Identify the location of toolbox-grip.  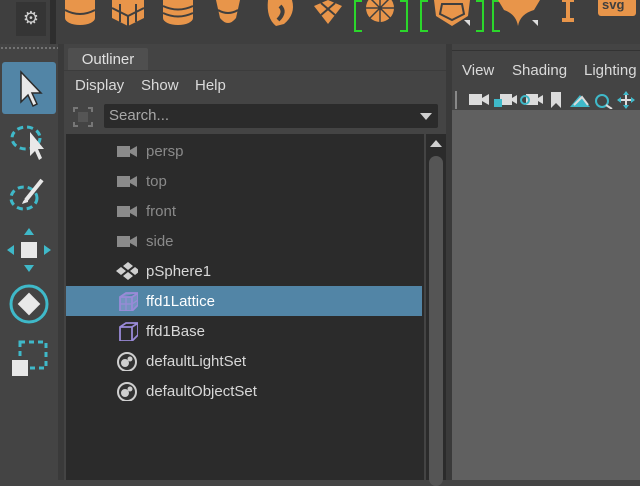
(30, 48).